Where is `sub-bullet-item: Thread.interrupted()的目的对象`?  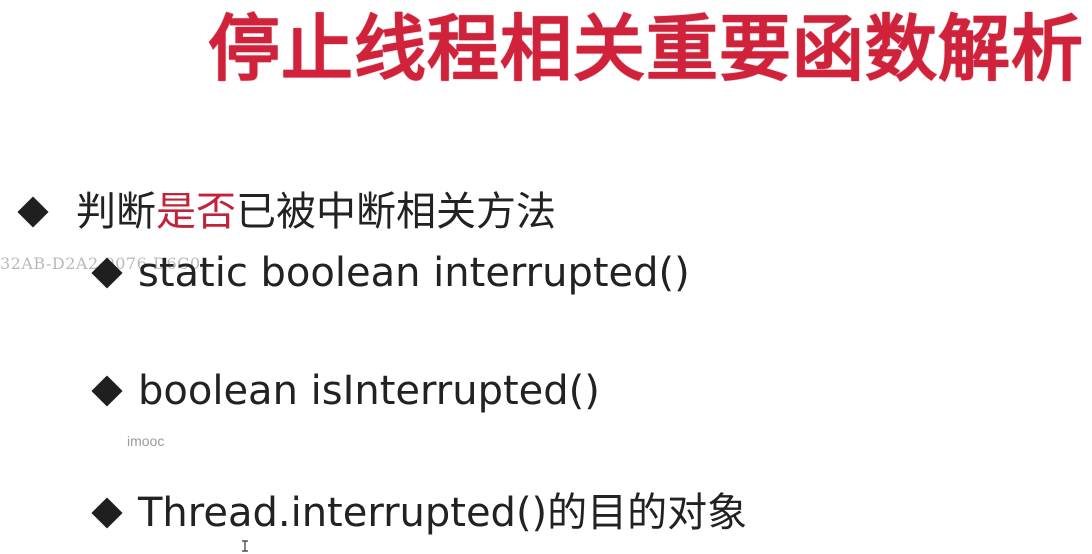 sub-bullet-item: Thread.interrupted()的目的对象 is located at coordinates (418, 513).